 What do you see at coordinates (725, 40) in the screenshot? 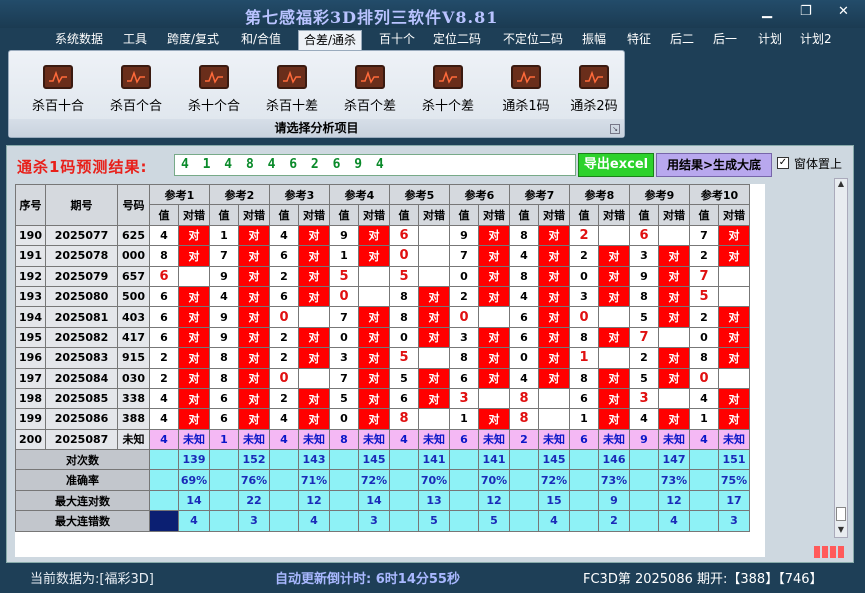
I see `menu-item: 后一` at bounding box center [725, 40].